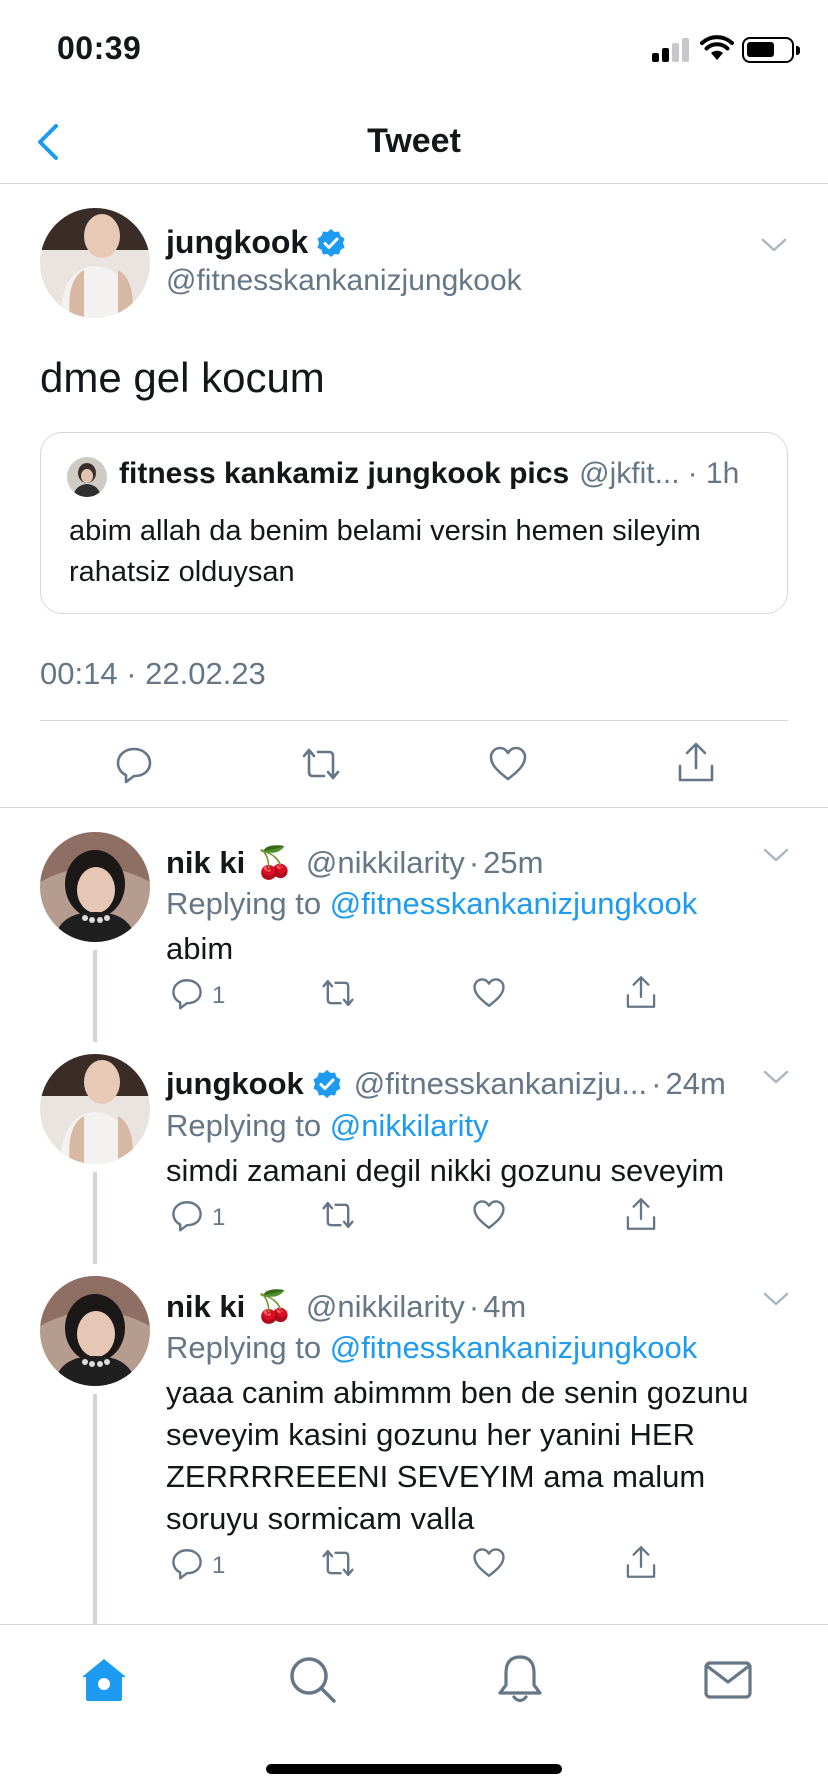 The width and height of the screenshot is (828, 1792). I want to click on divider, so click(414, 720).